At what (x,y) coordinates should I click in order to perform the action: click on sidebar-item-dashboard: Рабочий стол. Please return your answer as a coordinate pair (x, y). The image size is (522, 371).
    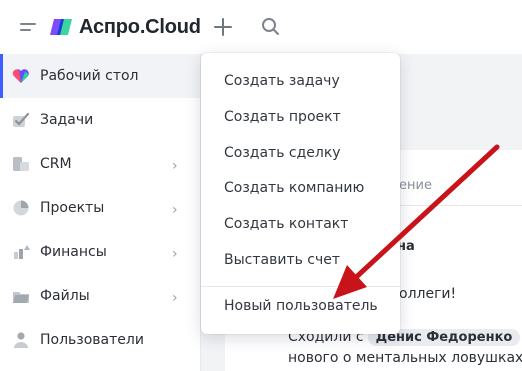
    Looking at the image, I should click on (100, 76).